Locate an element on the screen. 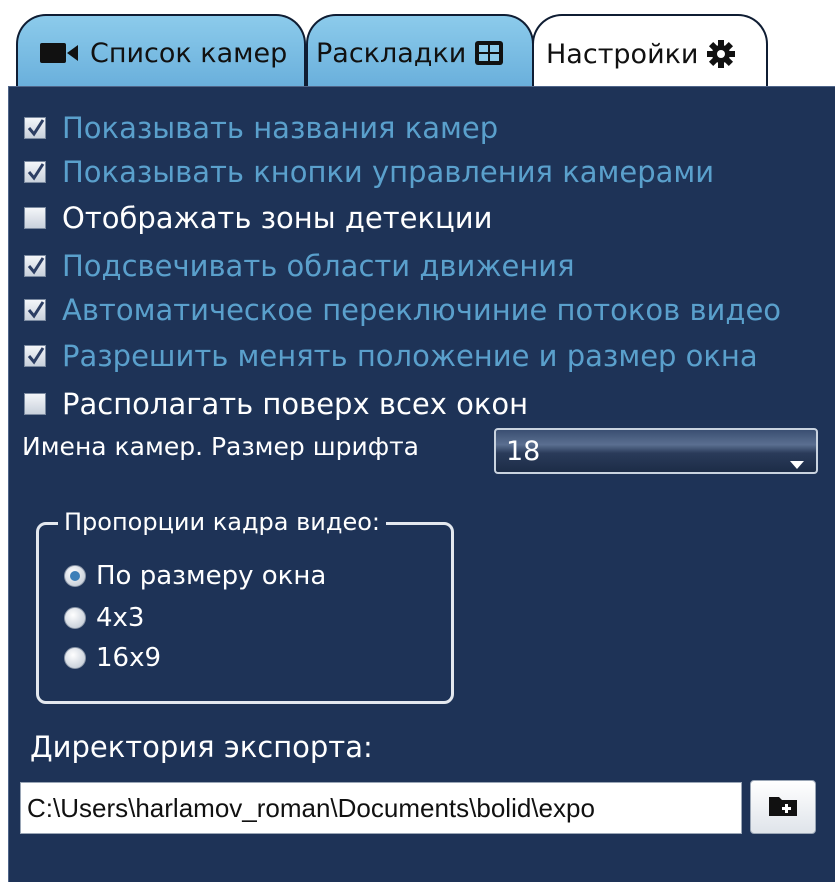 Image resolution: width=836 pixels, height=882 pixels. option-always-on-top: Располагать поверх всех окон is located at coordinates (276, 404).